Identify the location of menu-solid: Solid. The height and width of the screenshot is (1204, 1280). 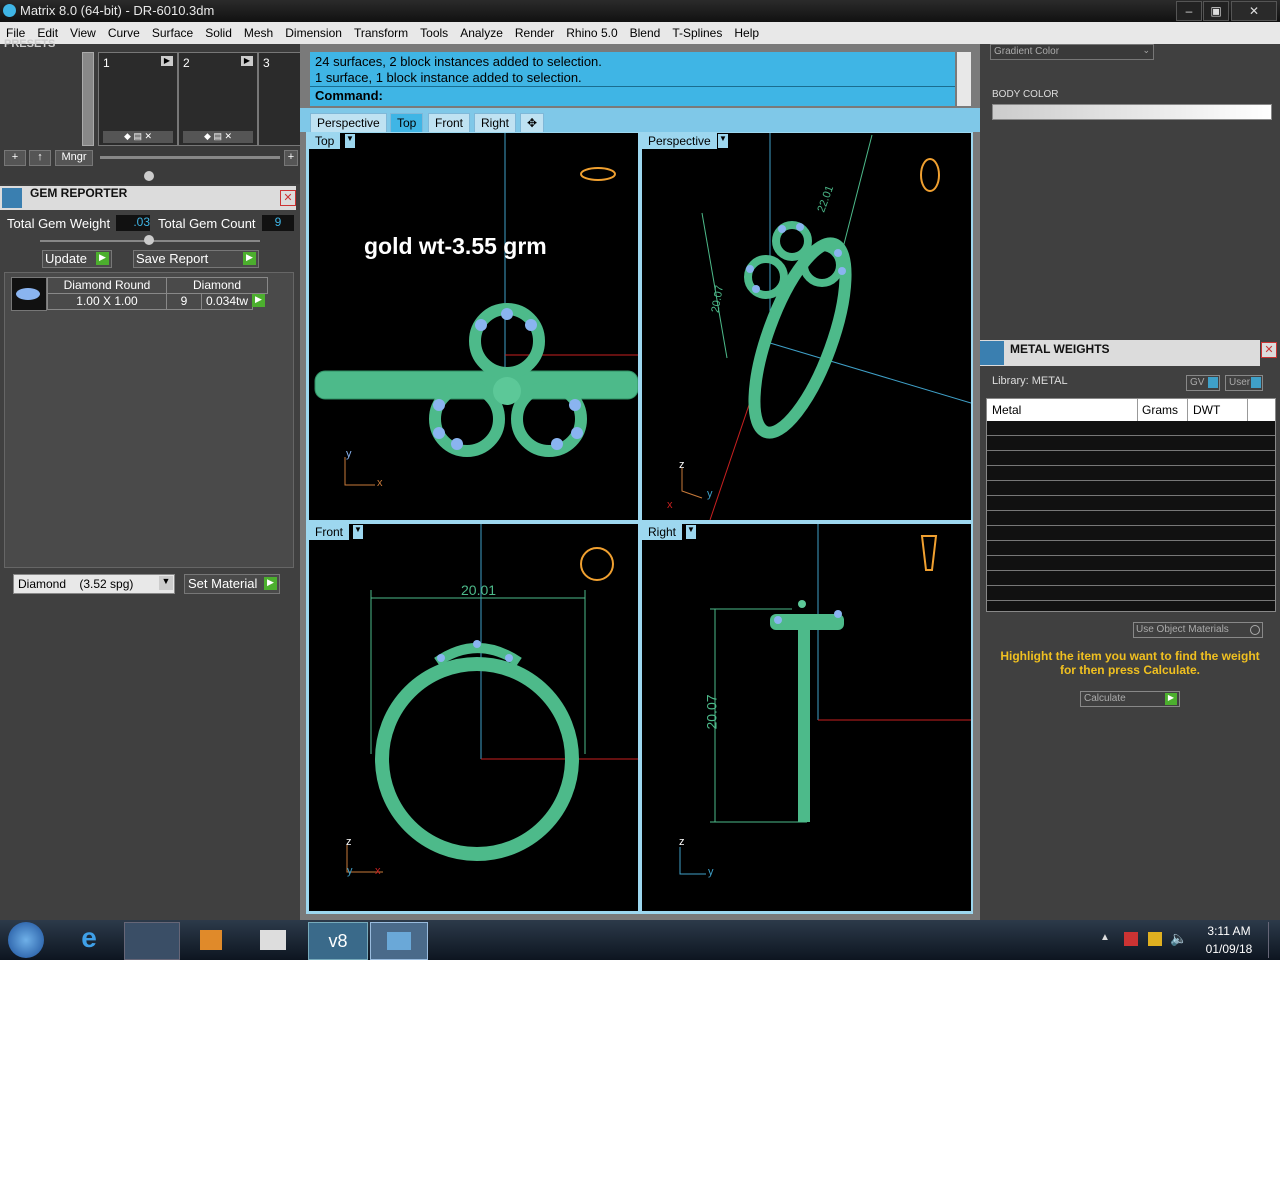
(218, 31).